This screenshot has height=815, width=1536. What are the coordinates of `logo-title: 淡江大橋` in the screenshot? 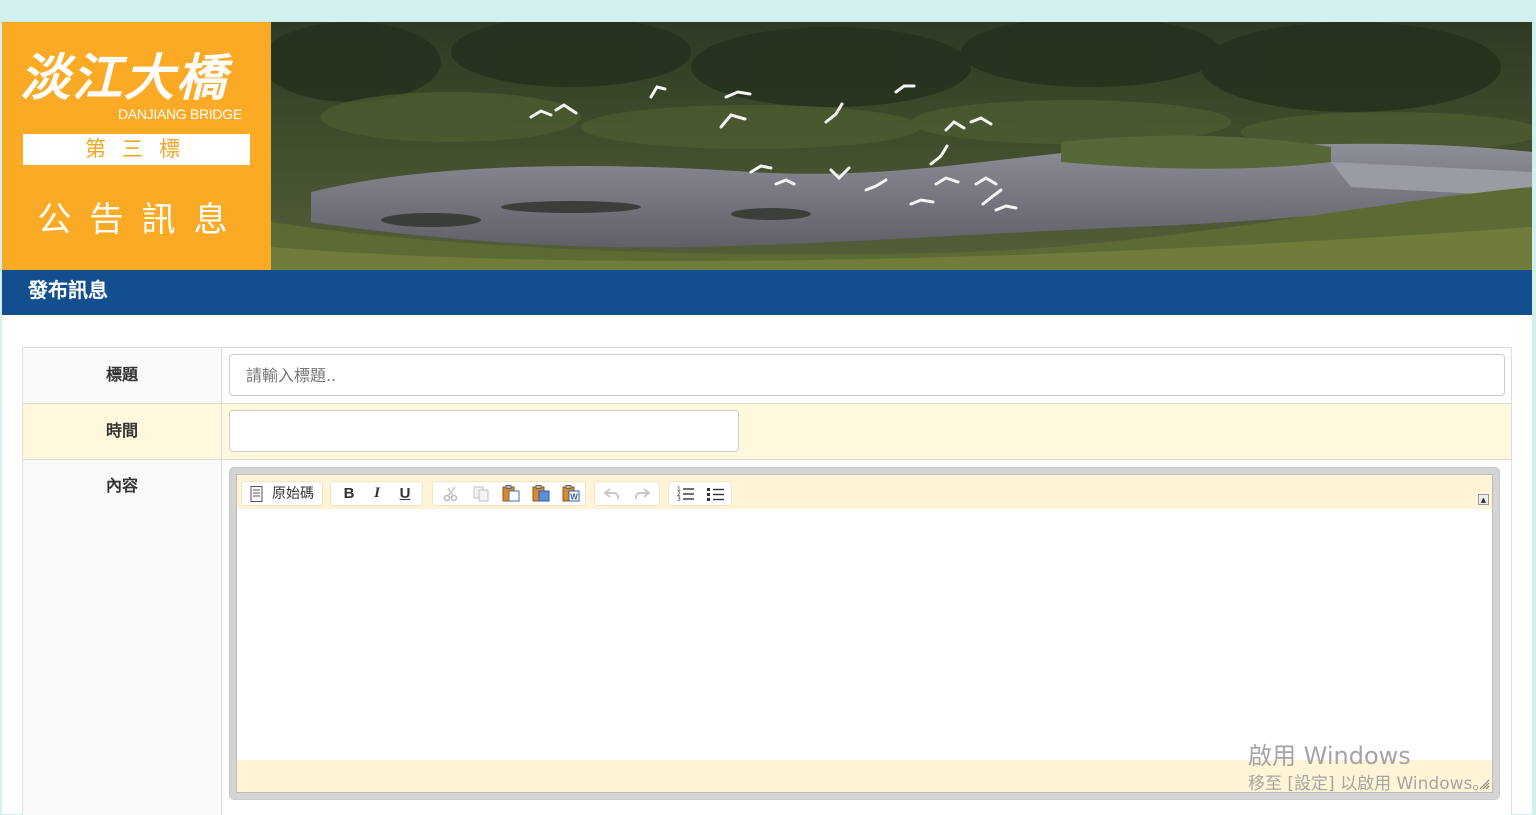 It's located at (124, 77).